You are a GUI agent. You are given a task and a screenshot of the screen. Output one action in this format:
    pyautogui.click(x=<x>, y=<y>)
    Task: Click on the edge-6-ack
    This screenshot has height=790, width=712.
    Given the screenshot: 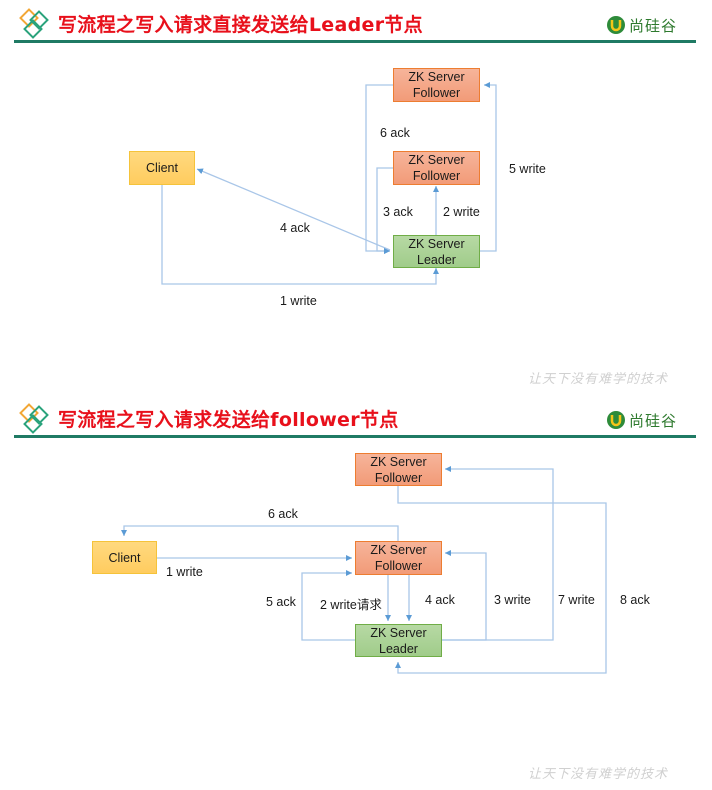 What is the action you would take?
    pyautogui.click(x=260, y=533)
    